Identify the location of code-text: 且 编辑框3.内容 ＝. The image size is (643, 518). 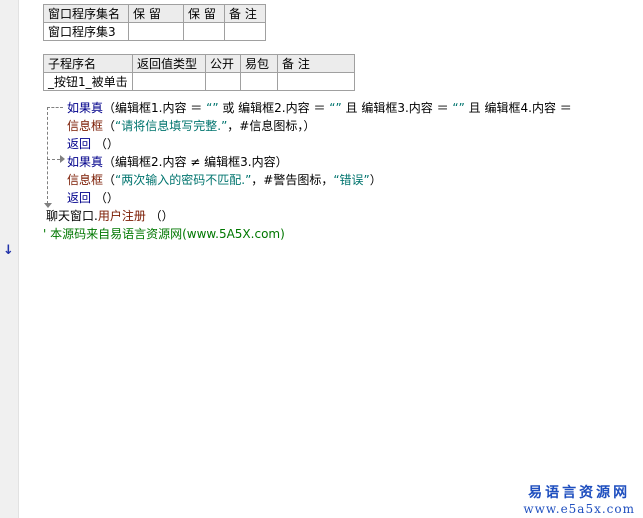
(397, 108).